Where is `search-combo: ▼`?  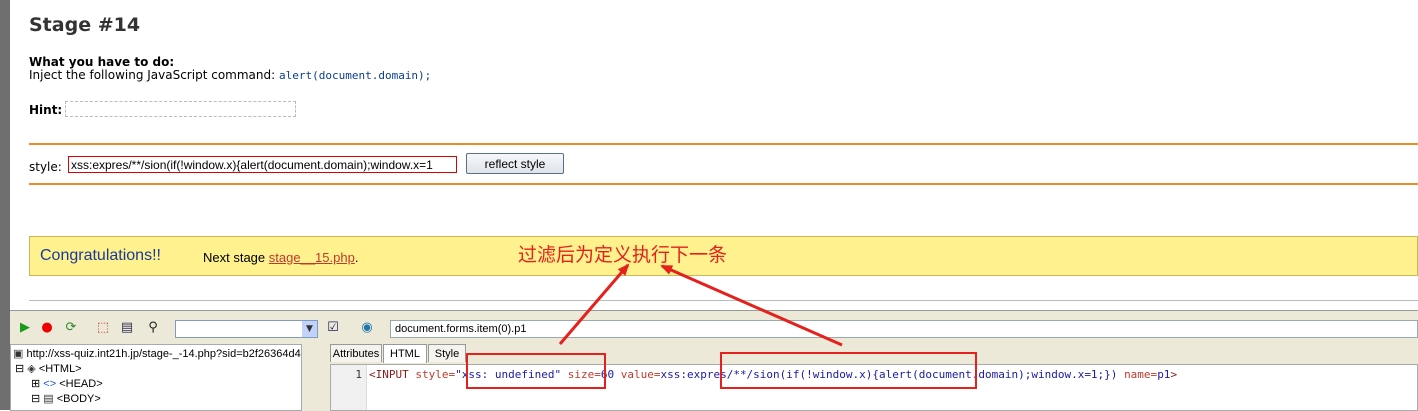
search-combo: ▼ is located at coordinates (246, 329).